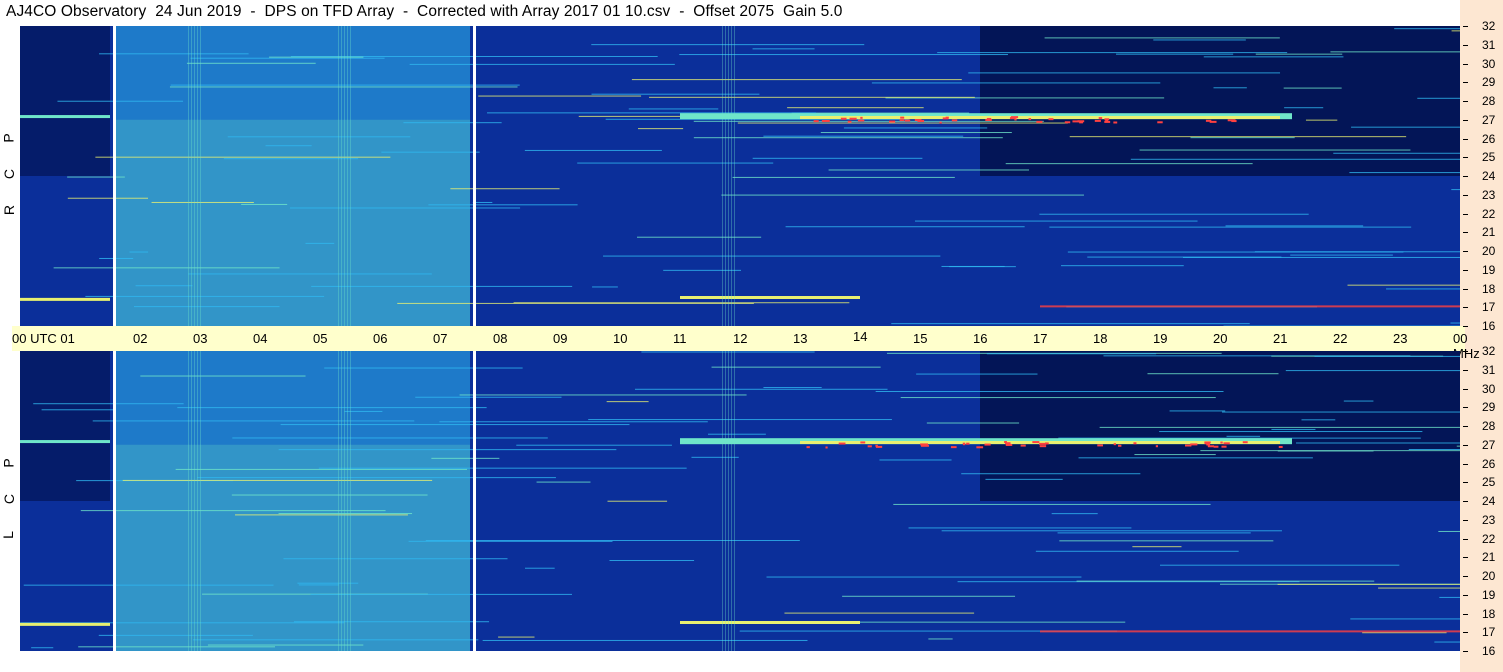 The image size is (1503, 672). I want to click on time-tick-label: 03, so click(200, 338).